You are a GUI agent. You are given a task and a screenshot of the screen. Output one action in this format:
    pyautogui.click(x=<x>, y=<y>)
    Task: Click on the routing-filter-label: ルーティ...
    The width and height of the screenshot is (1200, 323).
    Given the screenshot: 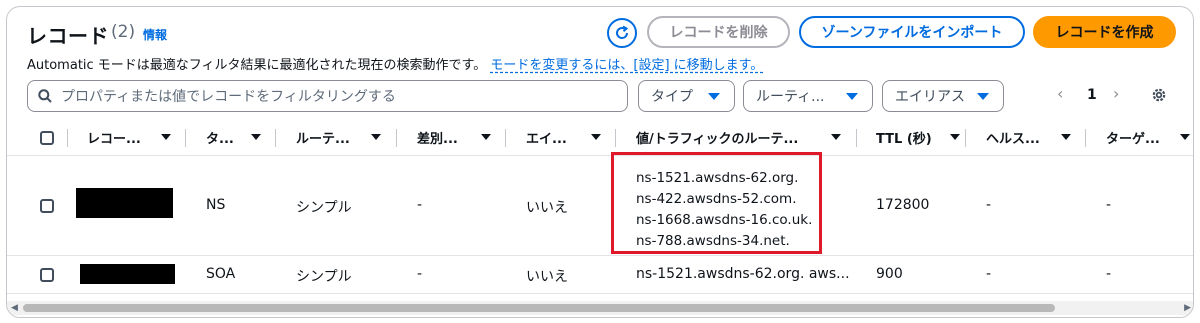 What is the action you would take?
    pyautogui.click(x=790, y=97)
    